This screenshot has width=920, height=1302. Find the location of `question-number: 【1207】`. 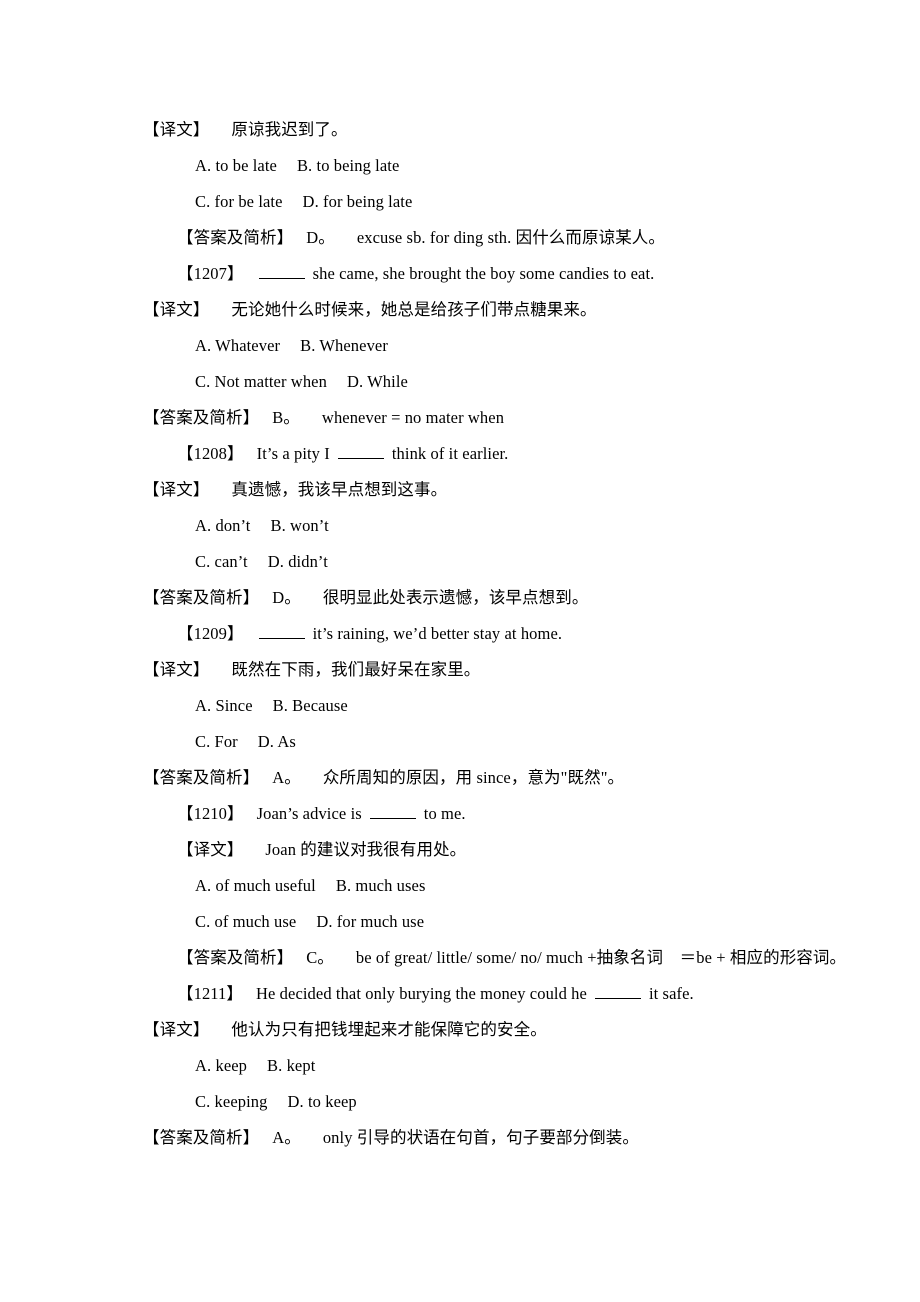

question-number: 【1207】 is located at coordinates (210, 273).